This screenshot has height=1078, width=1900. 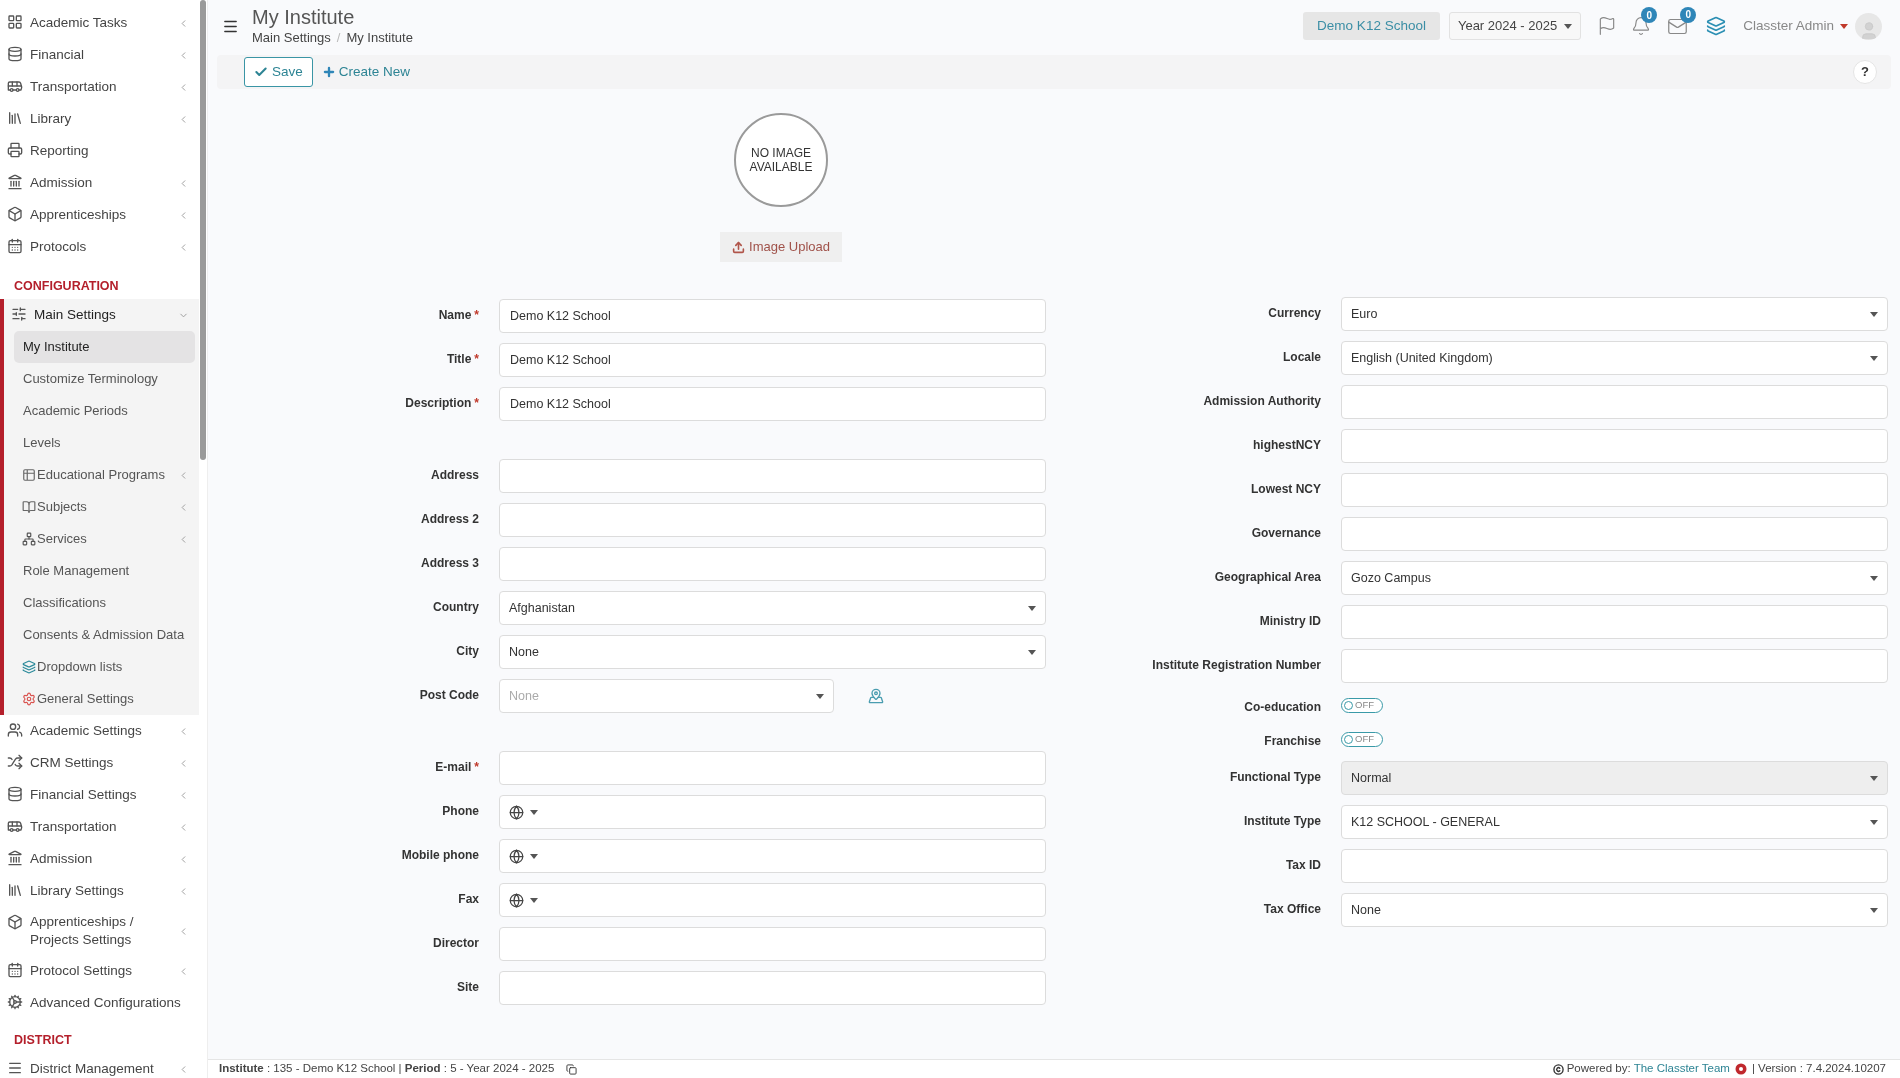 What do you see at coordinates (15, 730) in the screenshot?
I see `people-icon` at bounding box center [15, 730].